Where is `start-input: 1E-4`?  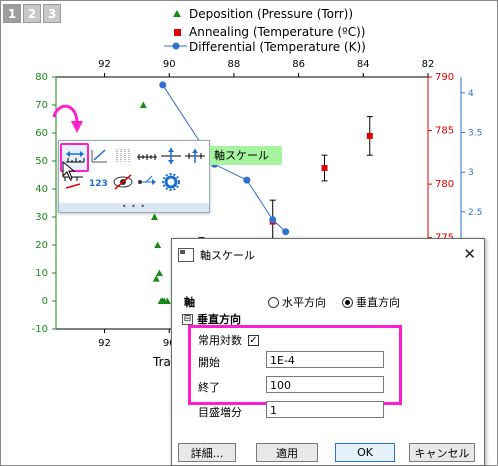
start-input: 1E-4 is located at coordinates (325, 359).